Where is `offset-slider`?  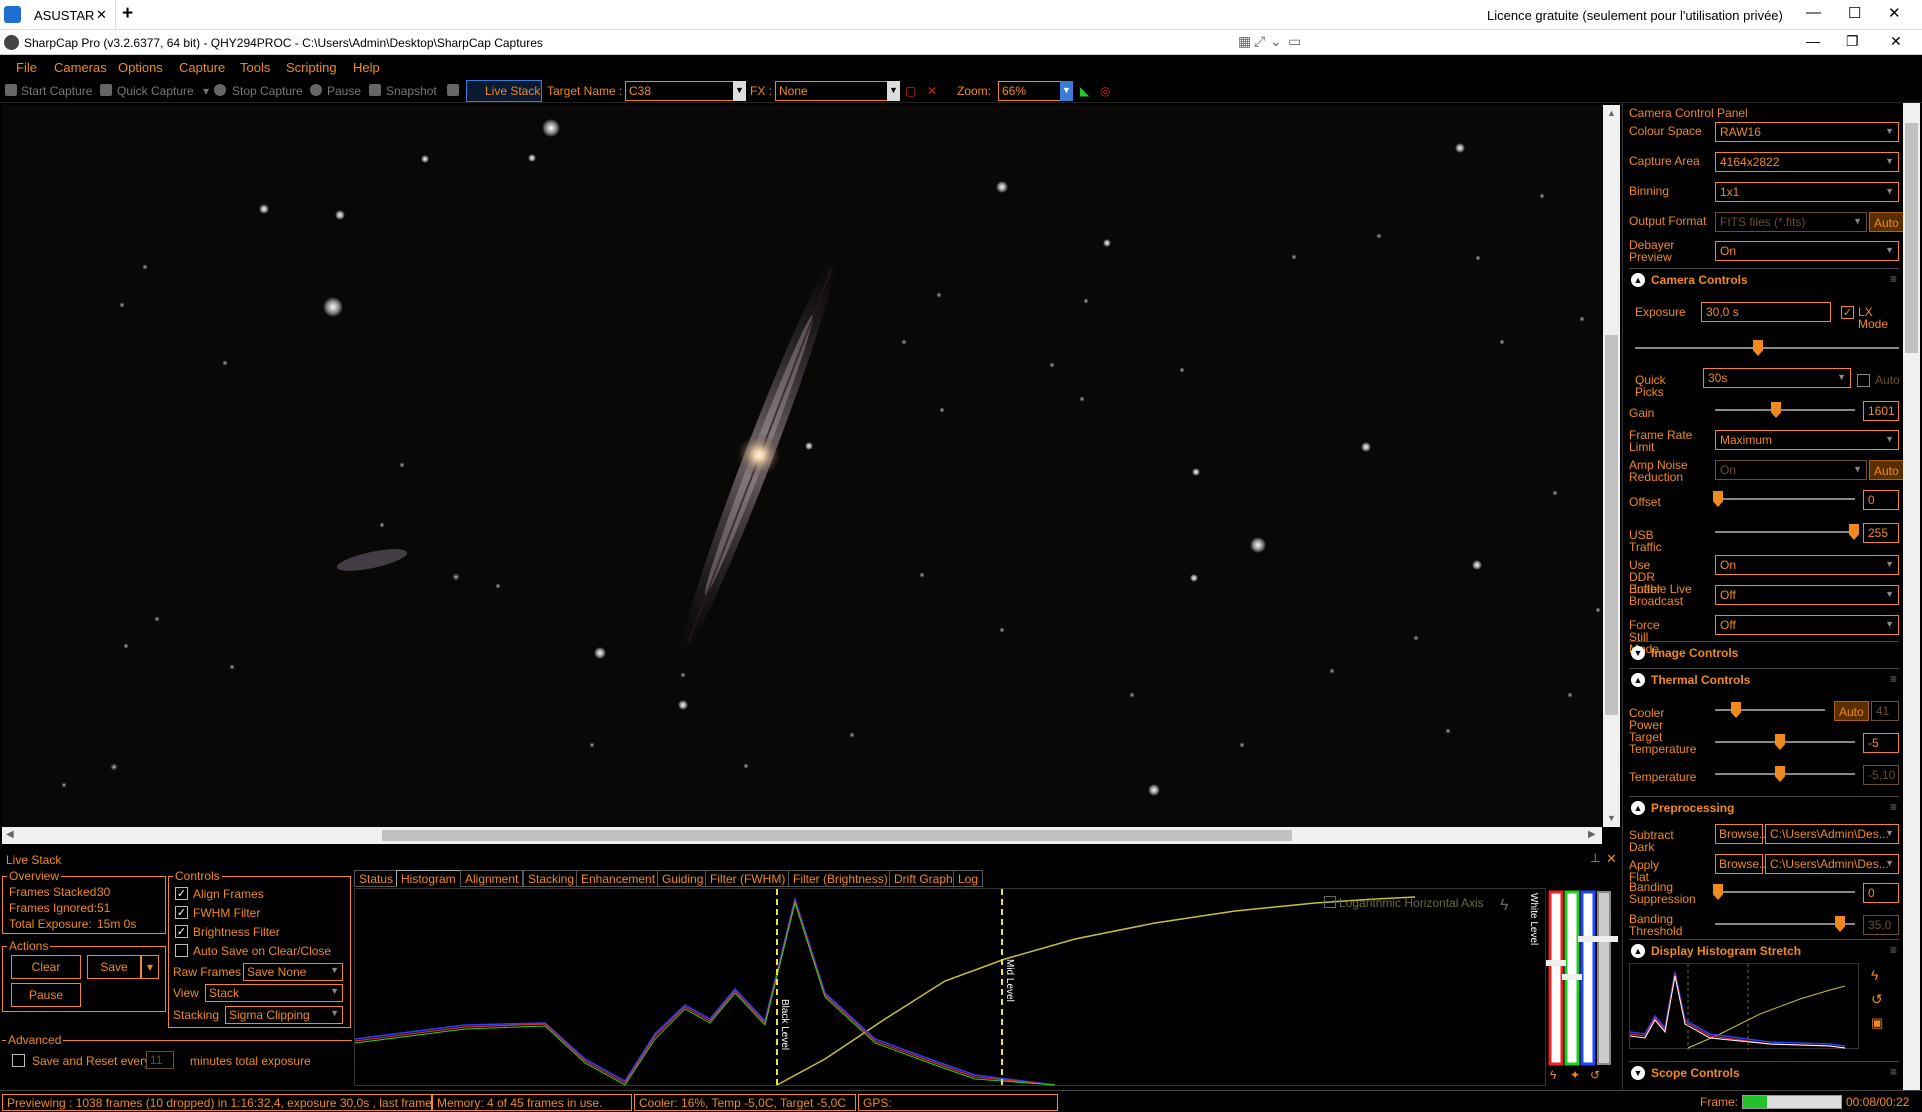 offset-slider is located at coordinates (1784, 499).